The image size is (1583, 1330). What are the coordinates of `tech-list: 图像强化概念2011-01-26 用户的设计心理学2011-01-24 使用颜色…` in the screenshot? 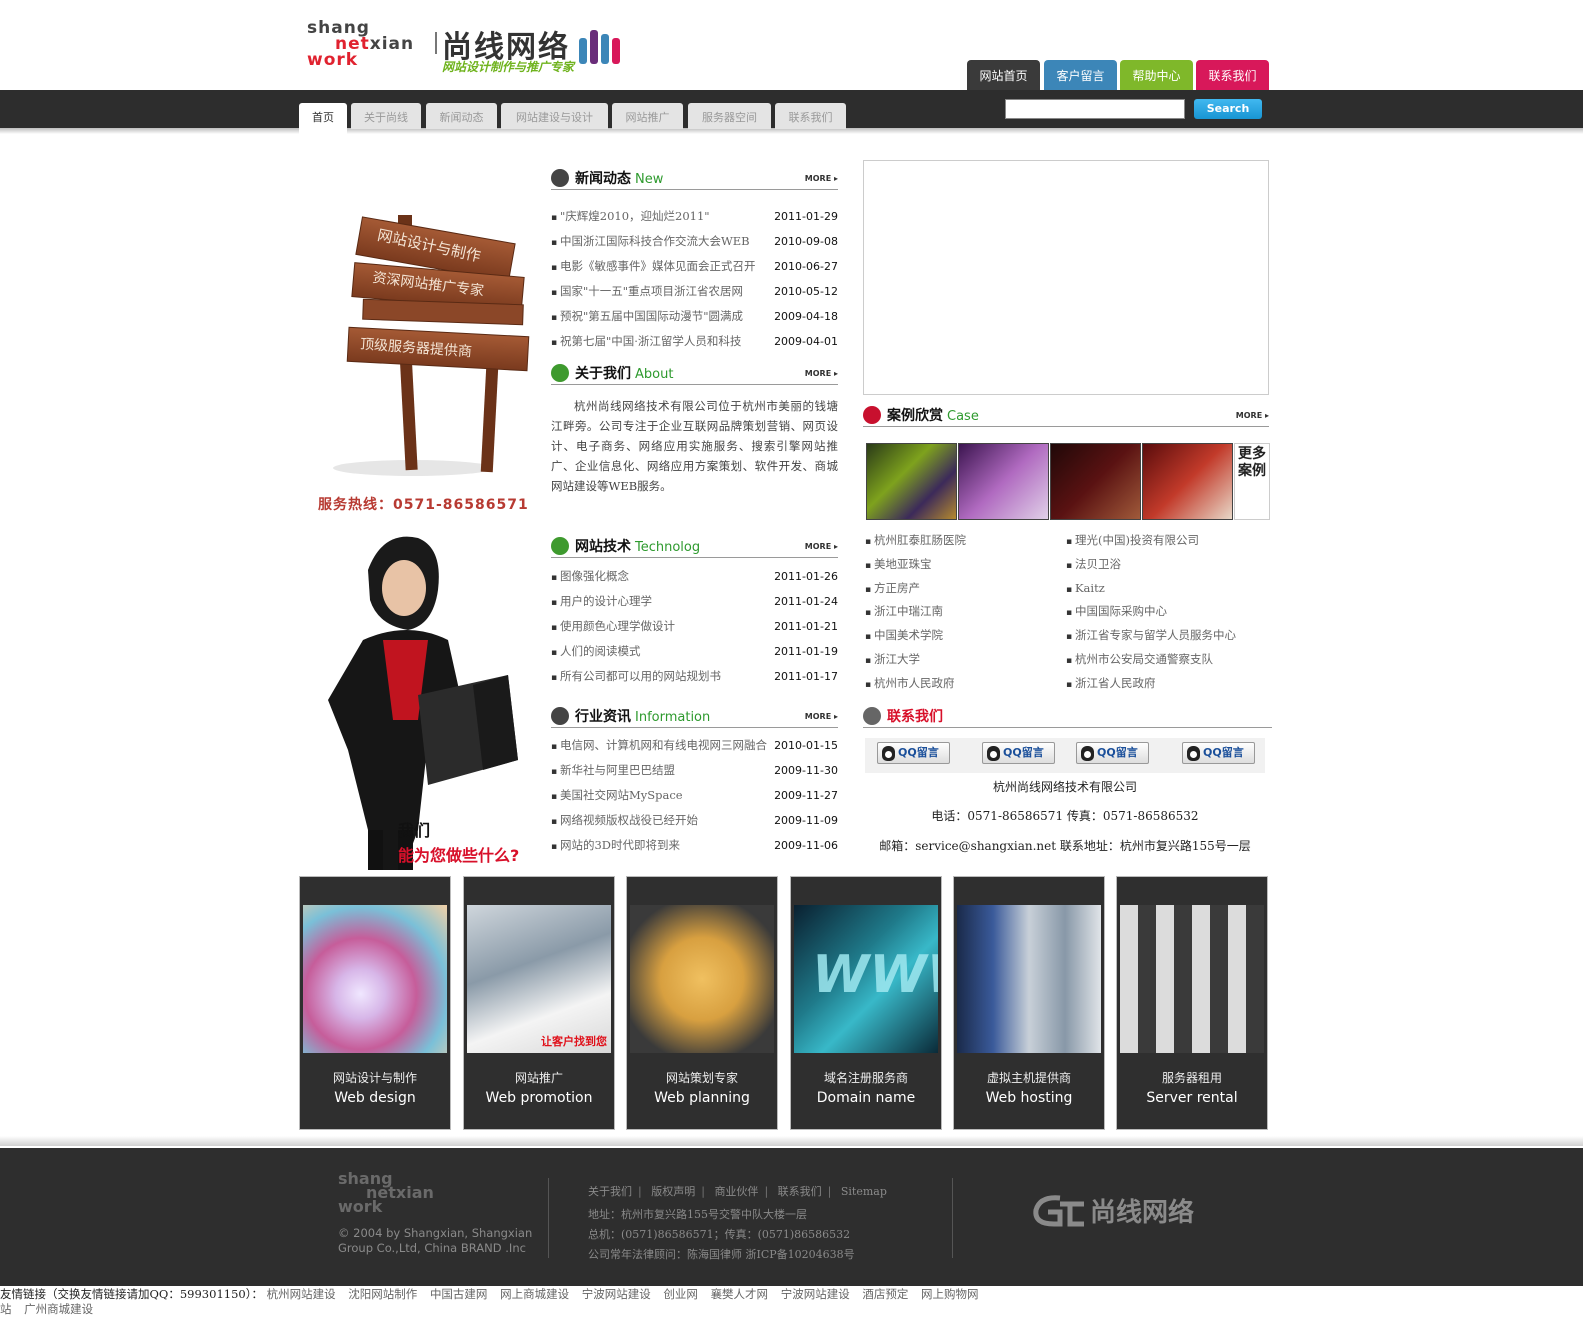 It's located at (694, 626).